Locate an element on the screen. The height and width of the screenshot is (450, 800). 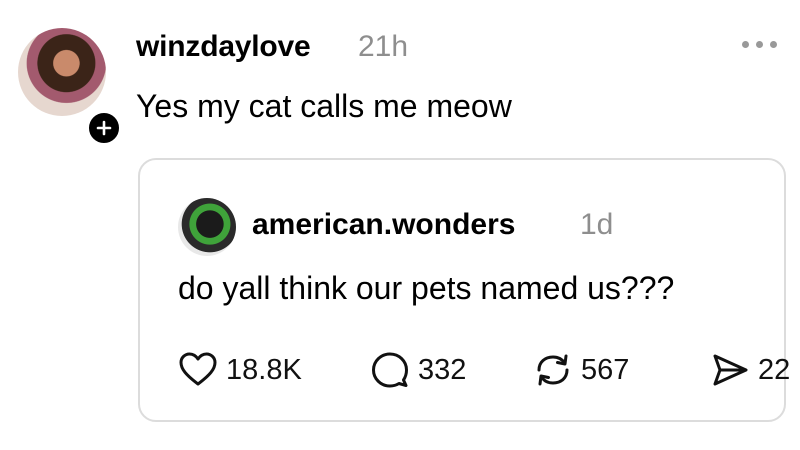
send-icon is located at coordinates (730, 370).